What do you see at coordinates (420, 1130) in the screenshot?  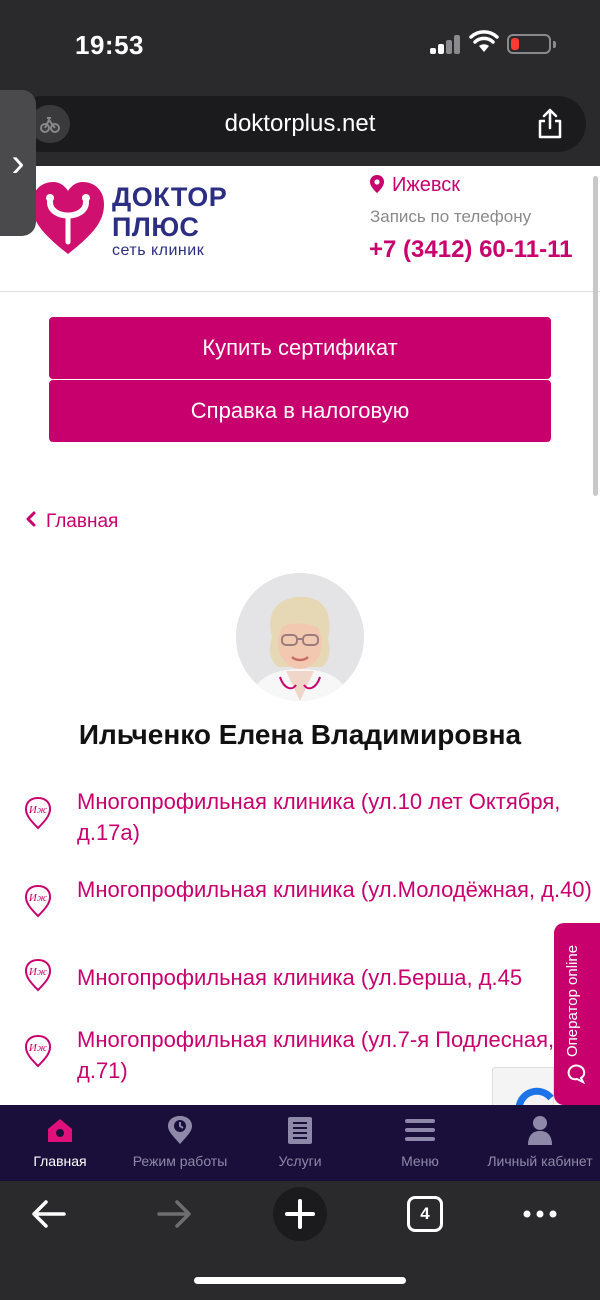 I see `menu-icon` at bounding box center [420, 1130].